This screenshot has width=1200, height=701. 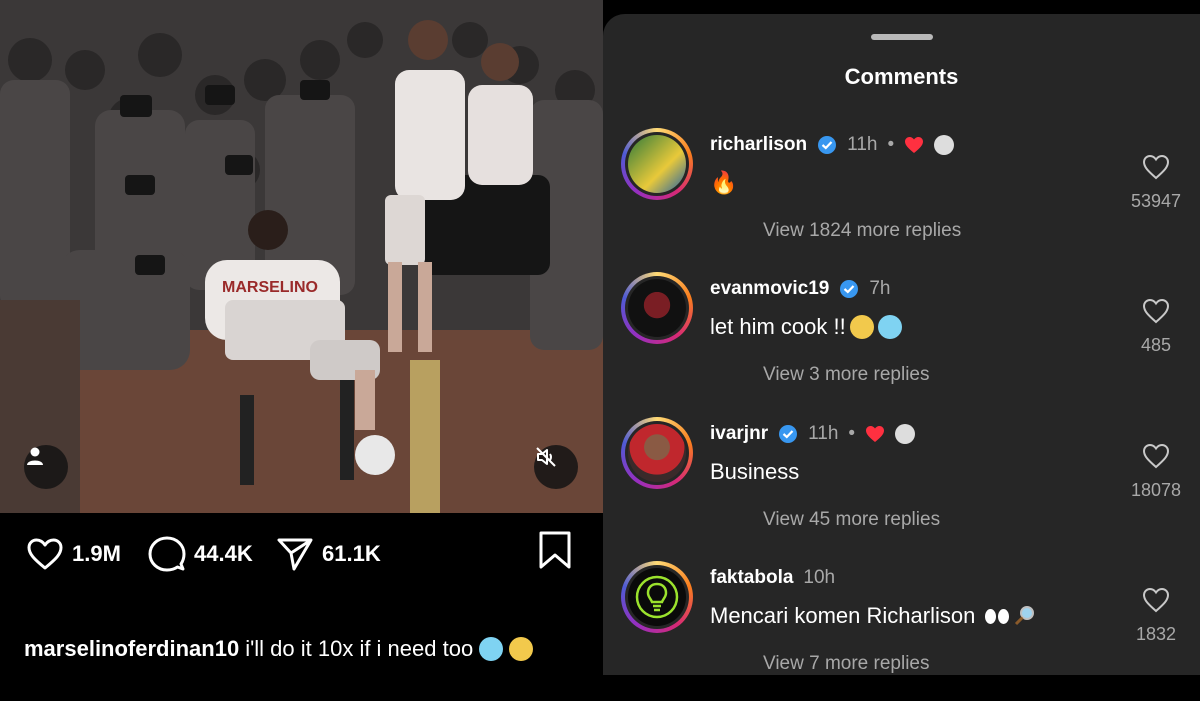 What do you see at coordinates (724, 182) in the screenshot?
I see `comment-text: 🔥` at bounding box center [724, 182].